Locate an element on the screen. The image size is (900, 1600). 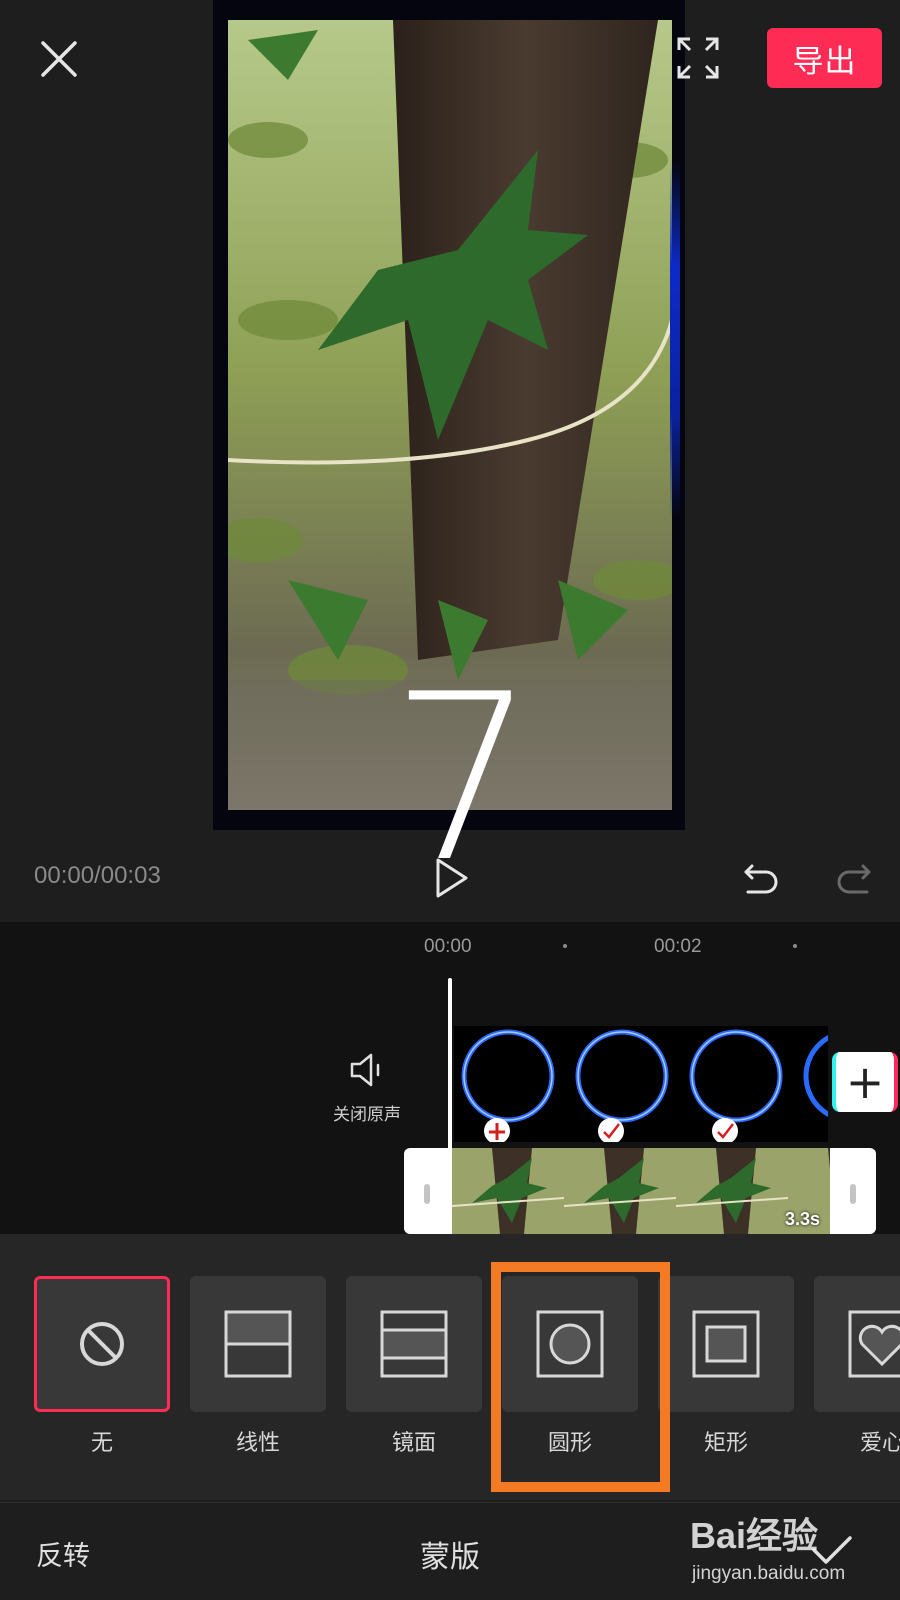
mask-option-label: 镜面 is located at coordinates (413, 1443).